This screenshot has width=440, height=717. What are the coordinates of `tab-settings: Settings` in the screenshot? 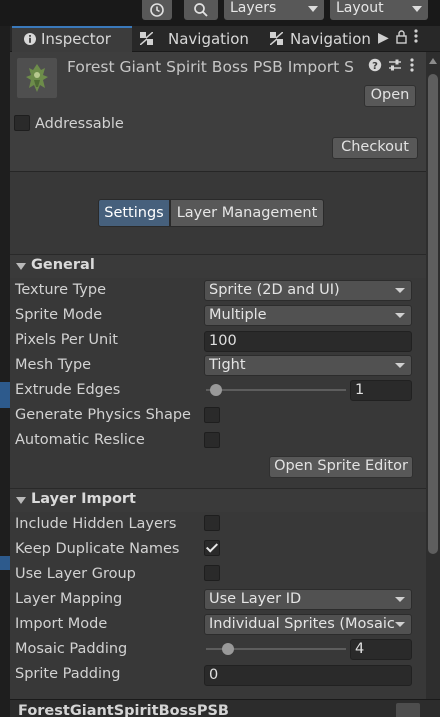 It's located at (134, 213).